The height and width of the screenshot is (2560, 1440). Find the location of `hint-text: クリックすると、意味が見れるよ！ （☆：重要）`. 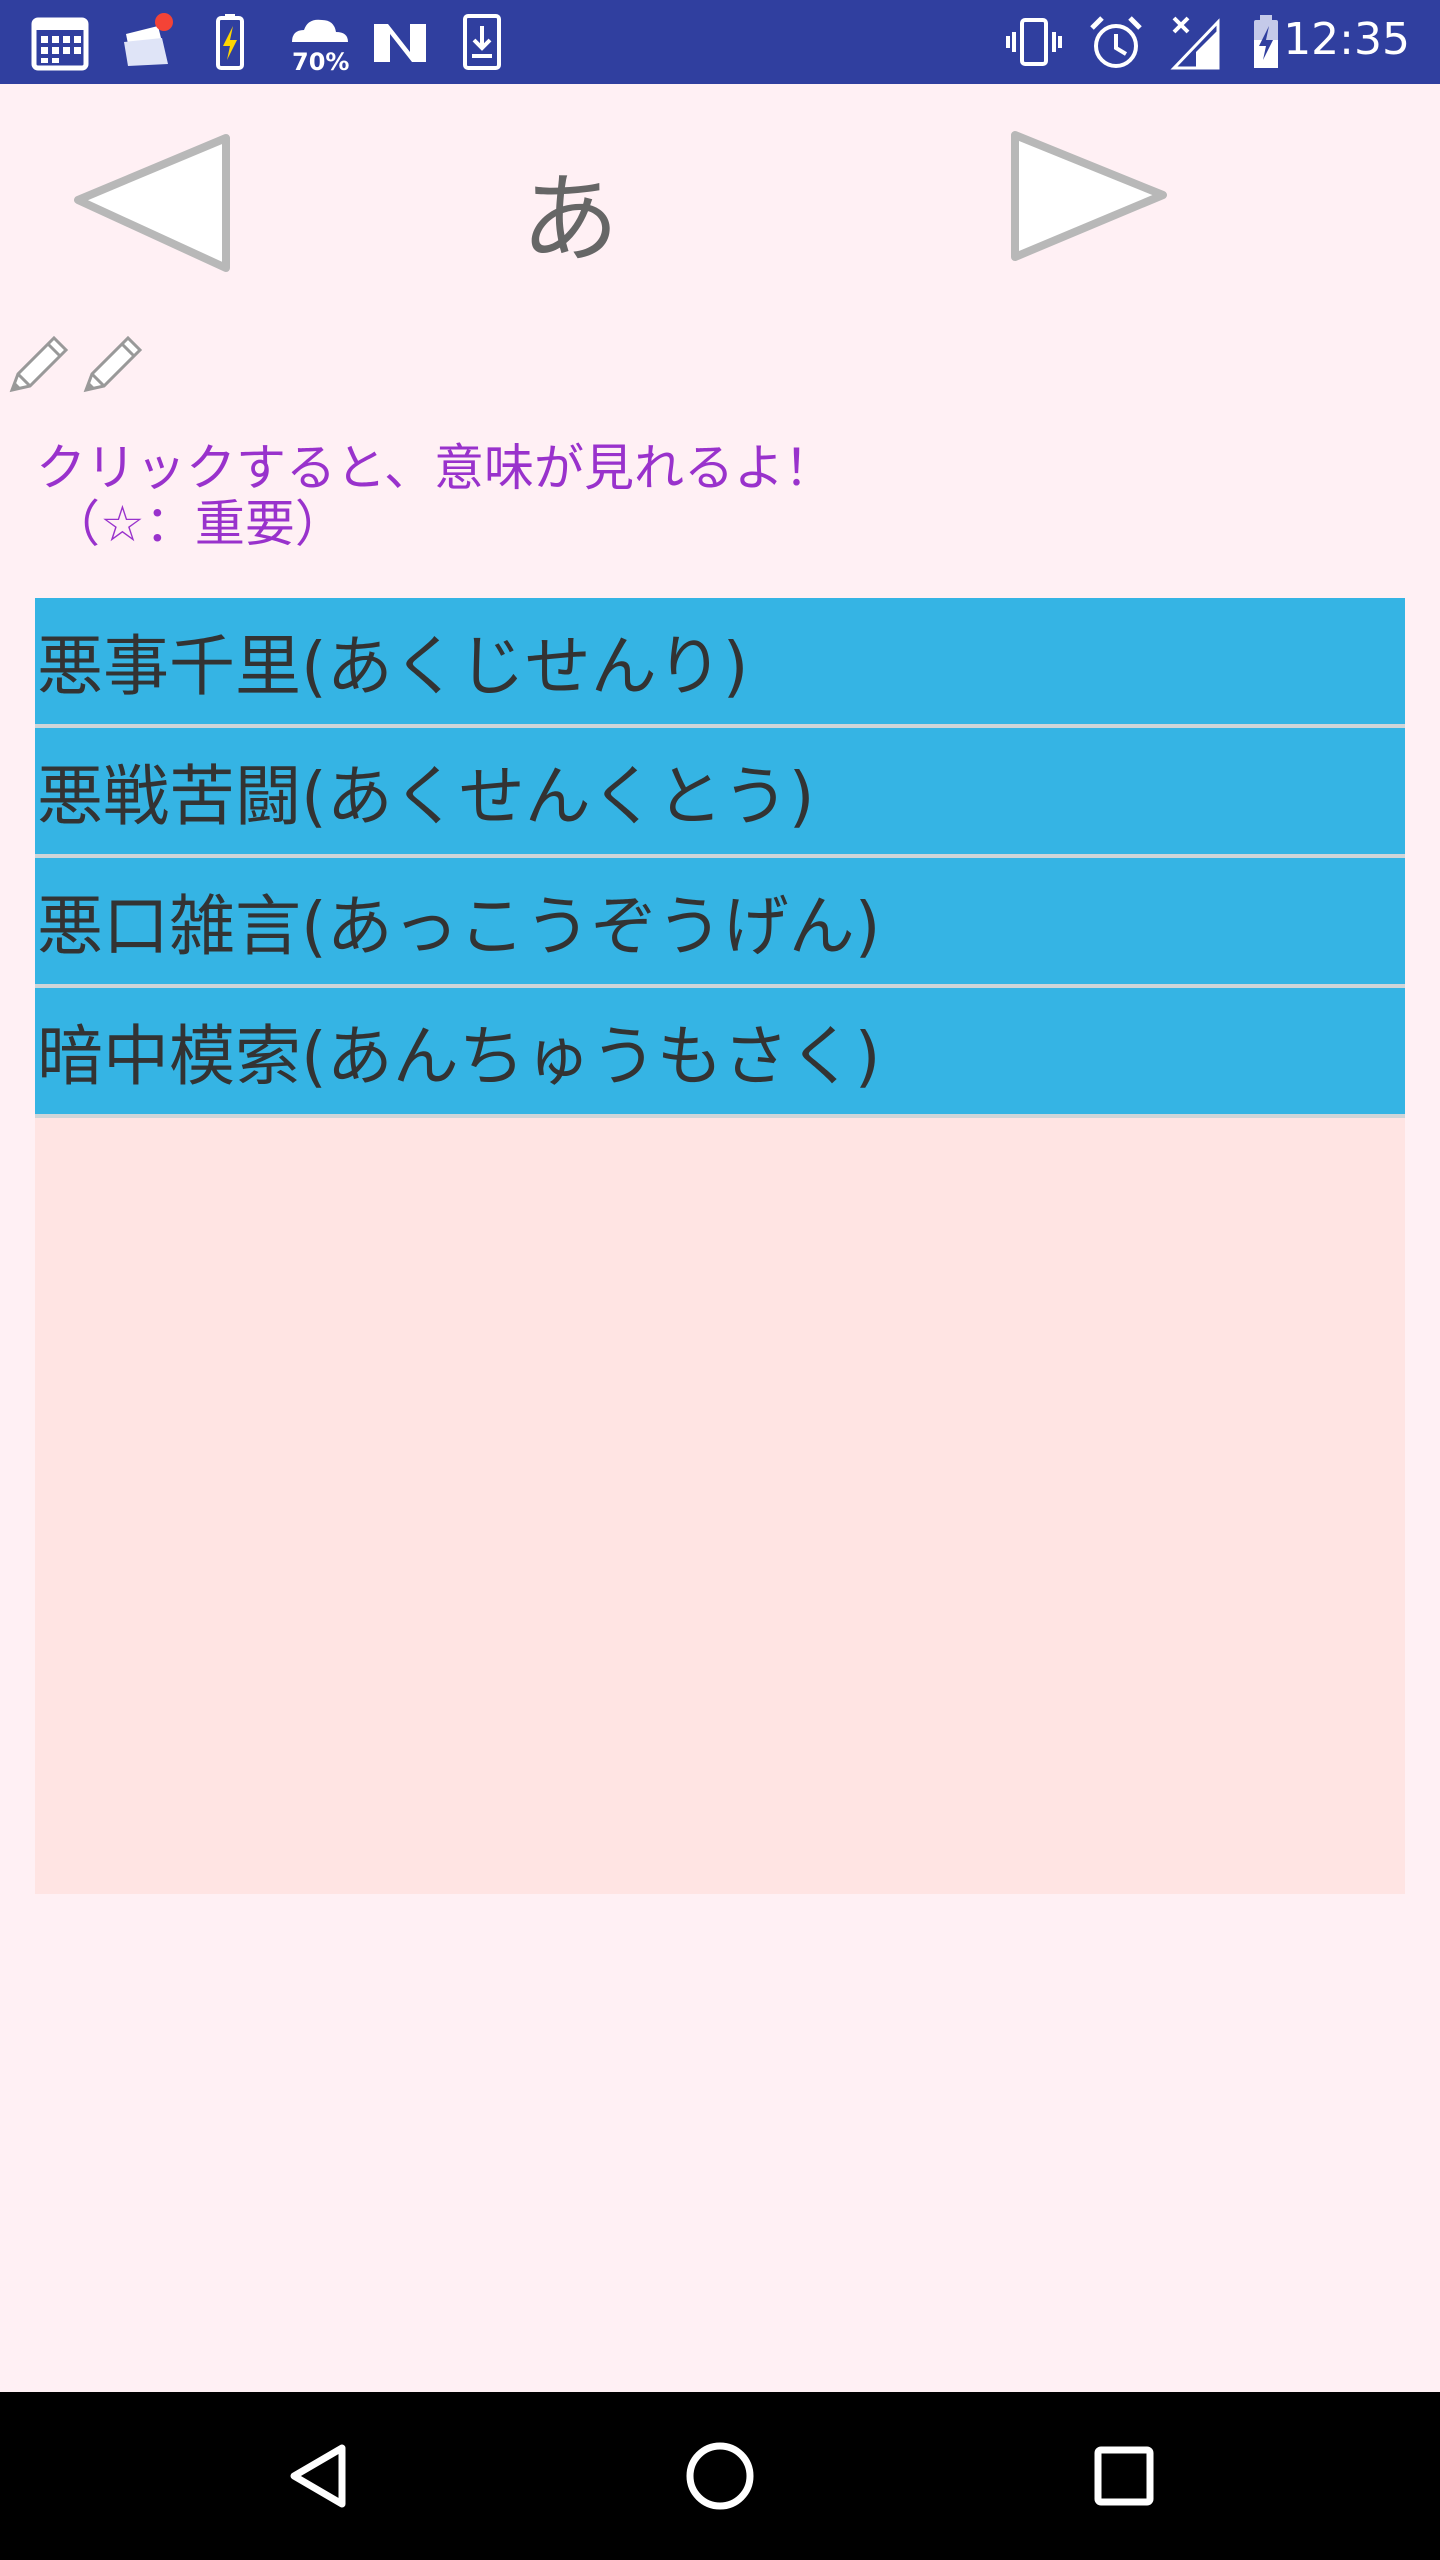

hint-text: クリックすると、意味が見れるよ！ （☆：重要） is located at coordinates (435, 496).